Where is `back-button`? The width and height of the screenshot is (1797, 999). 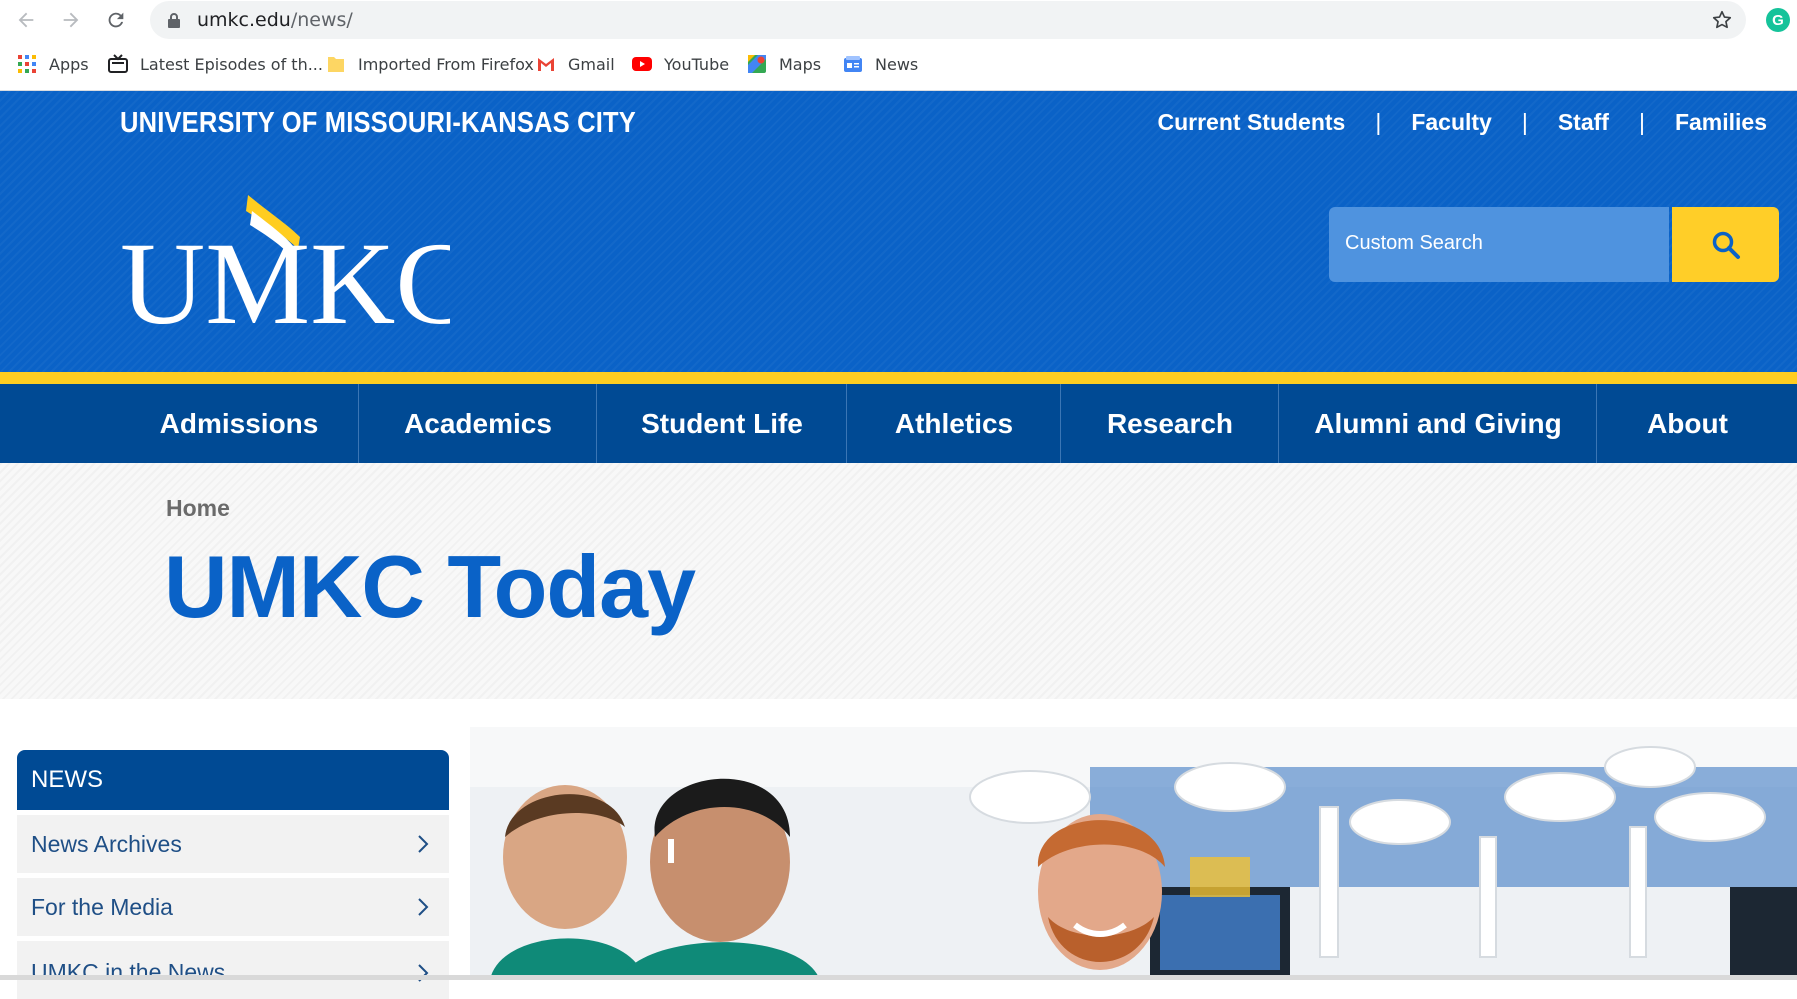 back-button is located at coordinates (26, 20).